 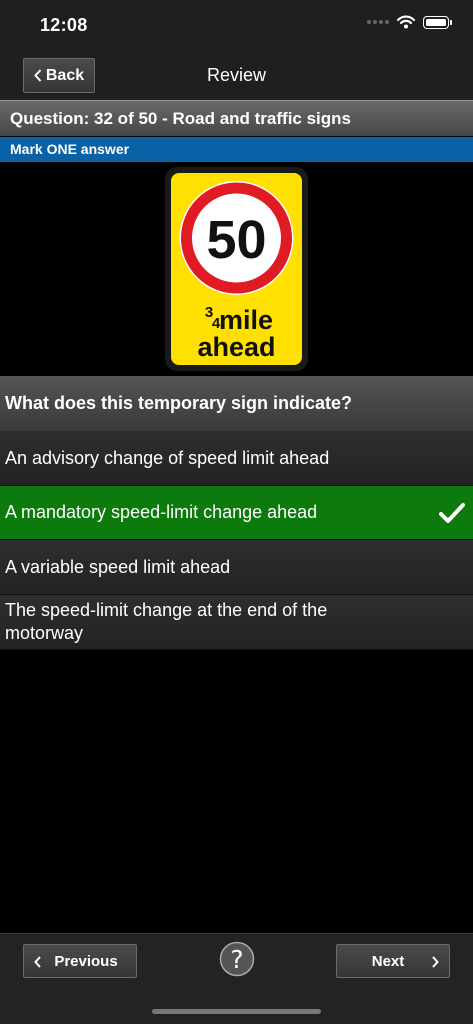 I want to click on next-button: Next, so click(x=393, y=961).